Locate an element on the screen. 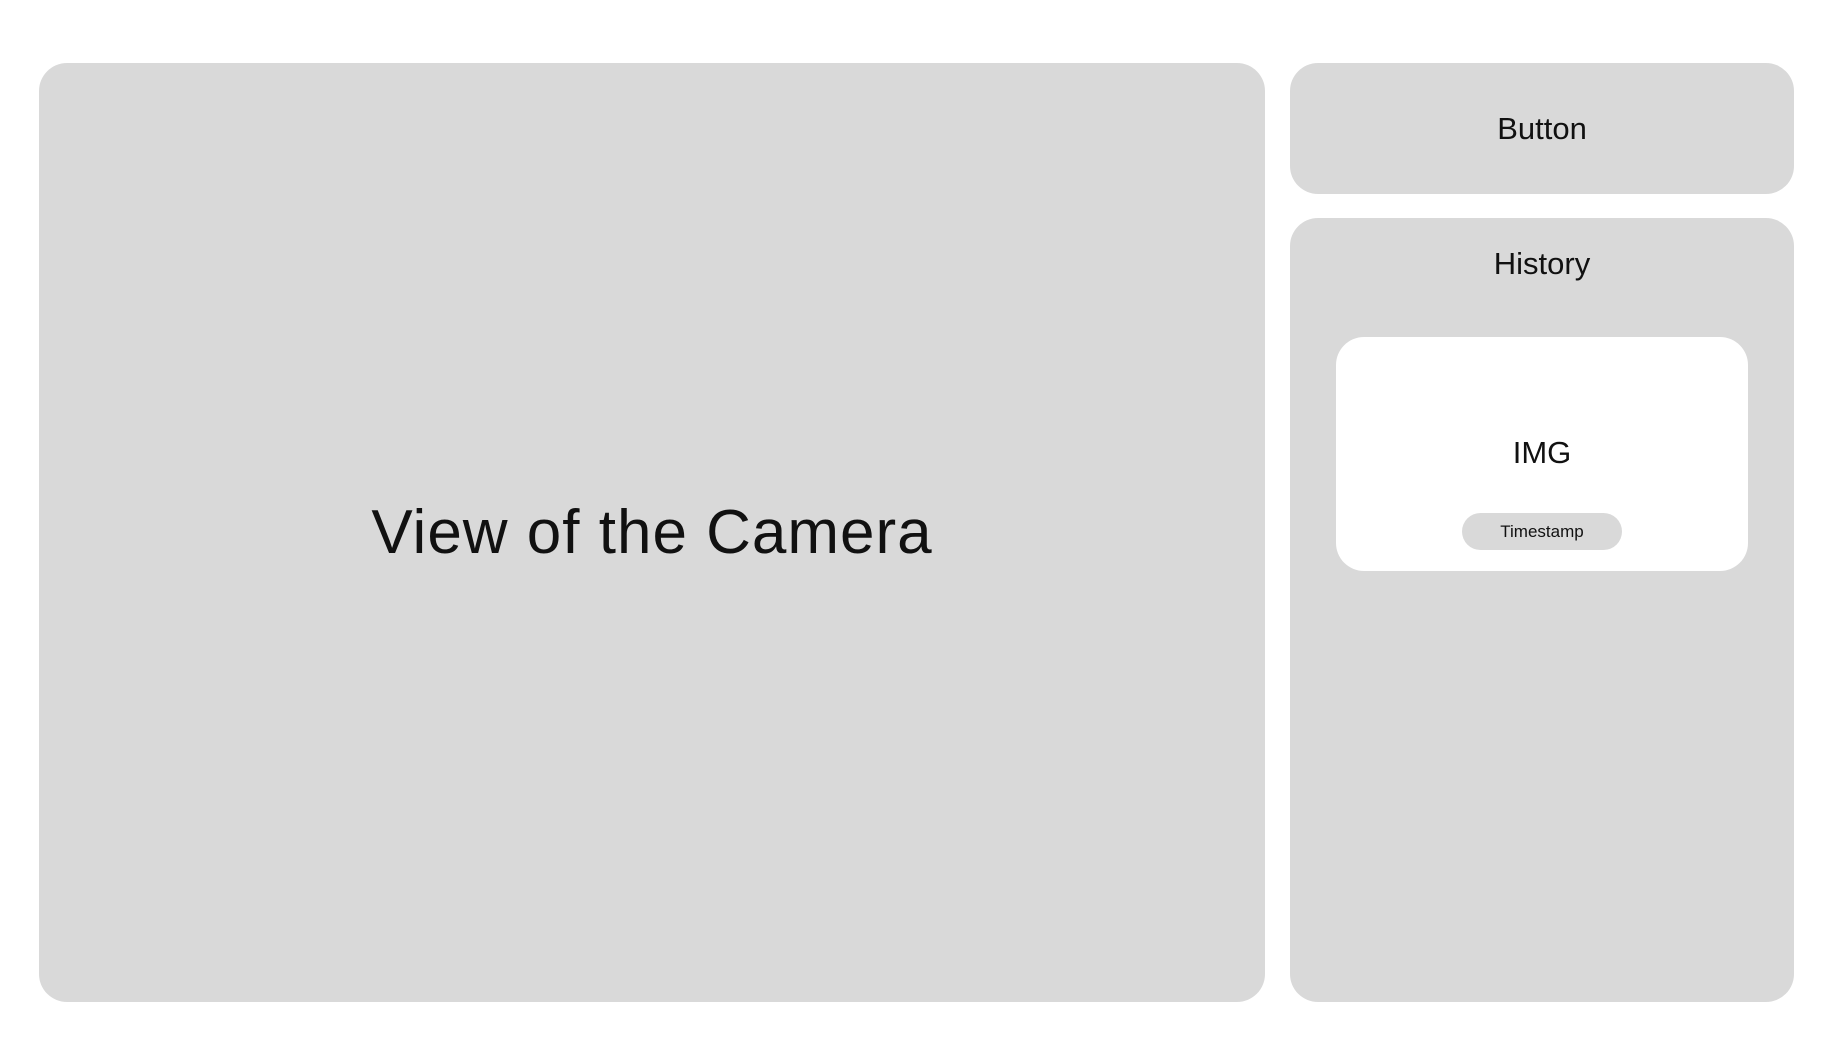 The width and height of the screenshot is (1831, 1063). history-item: IMG Timestamp is located at coordinates (1542, 454).